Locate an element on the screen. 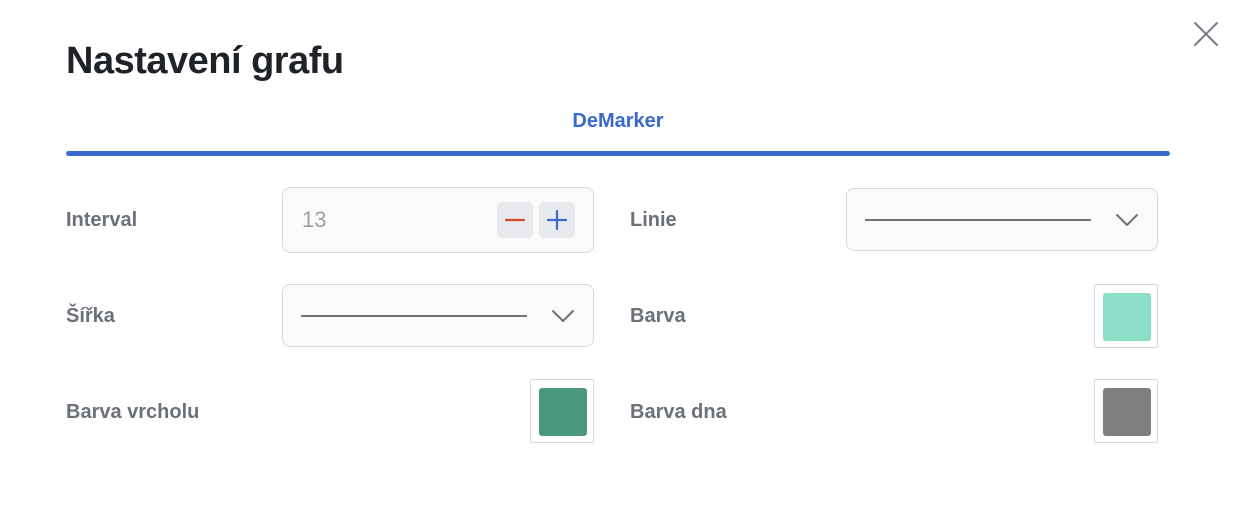 This screenshot has height=510, width=1240. decrement-button is located at coordinates (515, 220).